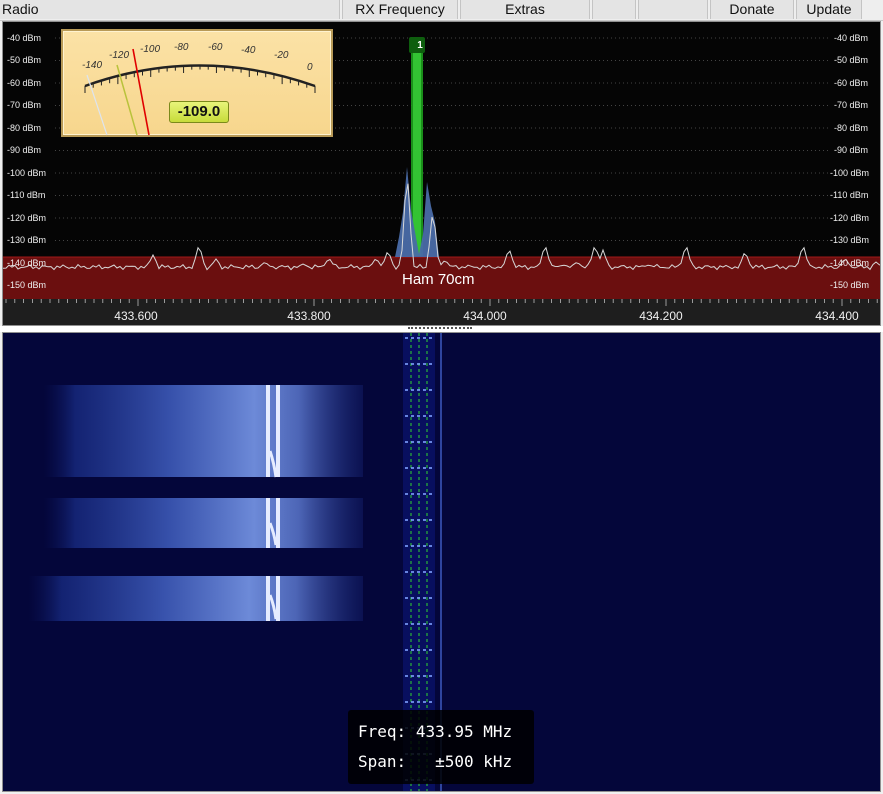  What do you see at coordinates (851, 128) in the screenshot?
I see `dbm-label-right: -80 dBm` at bounding box center [851, 128].